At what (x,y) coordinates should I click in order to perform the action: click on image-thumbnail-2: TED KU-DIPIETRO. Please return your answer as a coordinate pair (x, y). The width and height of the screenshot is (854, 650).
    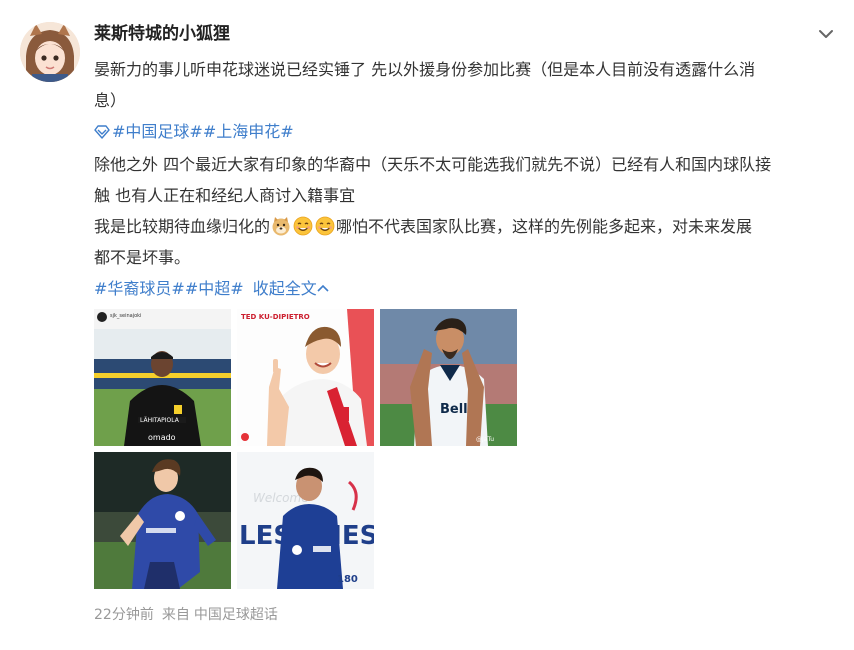
    Looking at the image, I should click on (305, 377).